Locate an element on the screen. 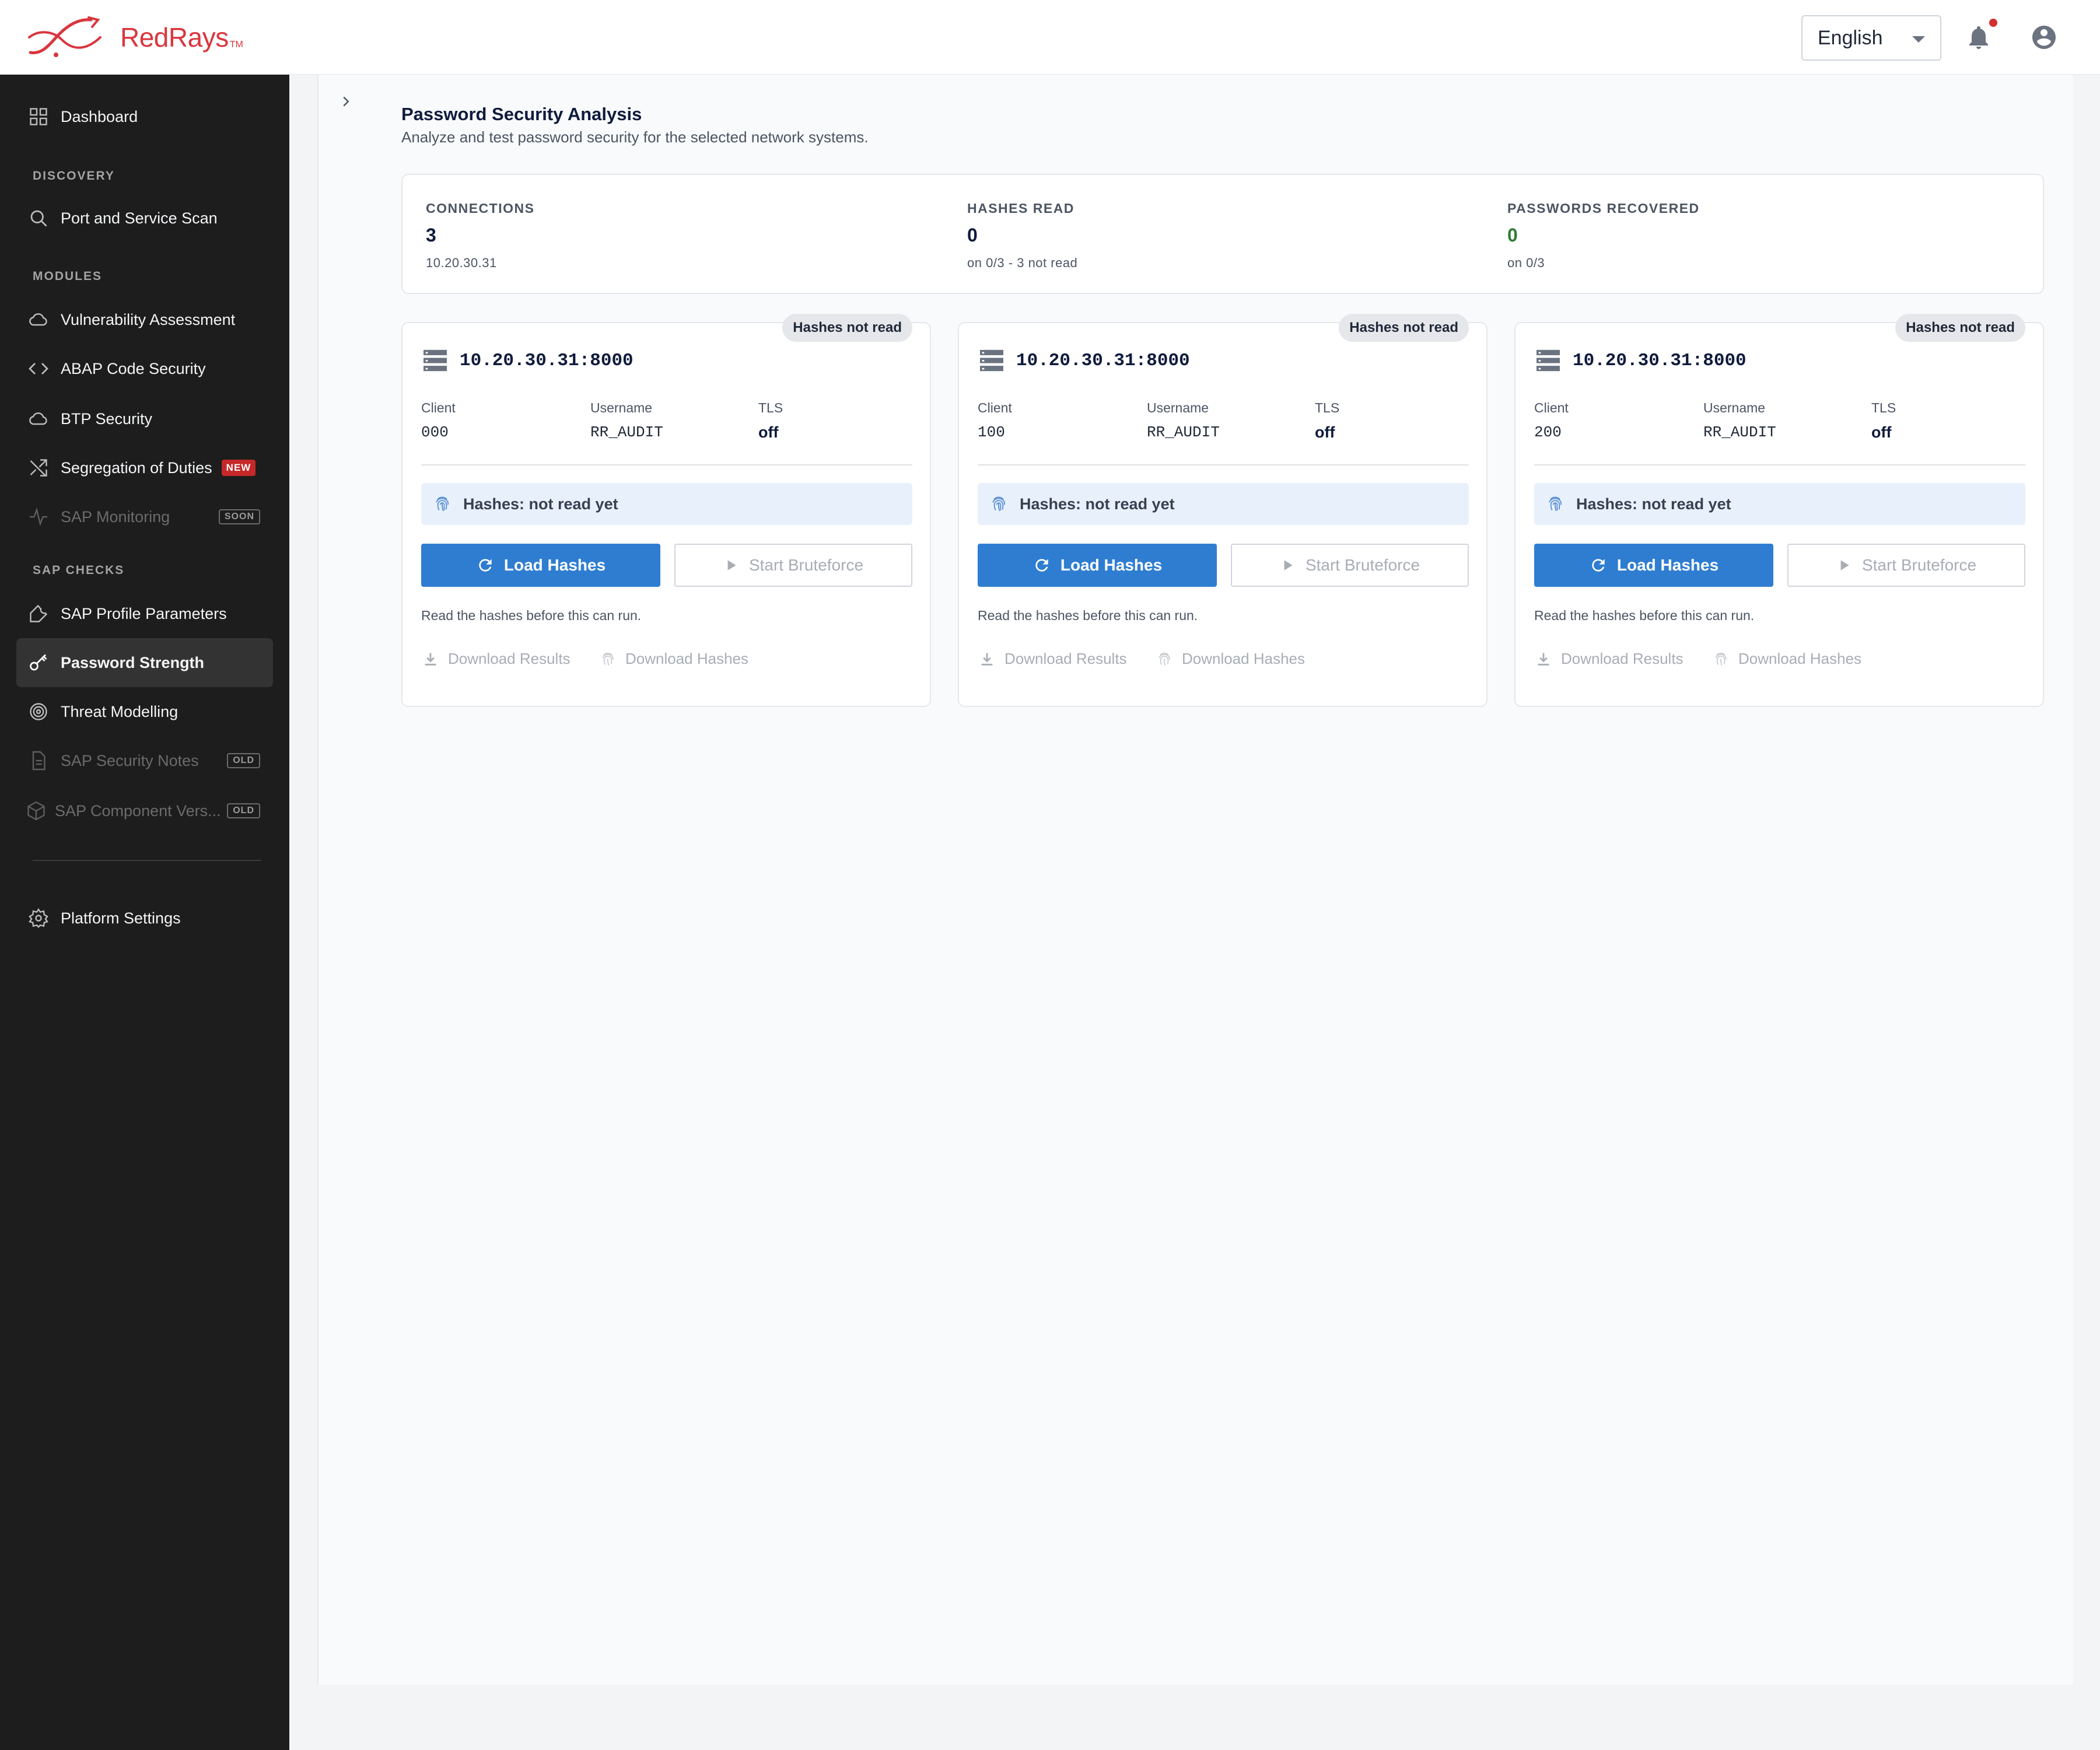 This screenshot has height=1750, width=2100. page-title: Password Security Analysis is located at coordinates (521, 114).